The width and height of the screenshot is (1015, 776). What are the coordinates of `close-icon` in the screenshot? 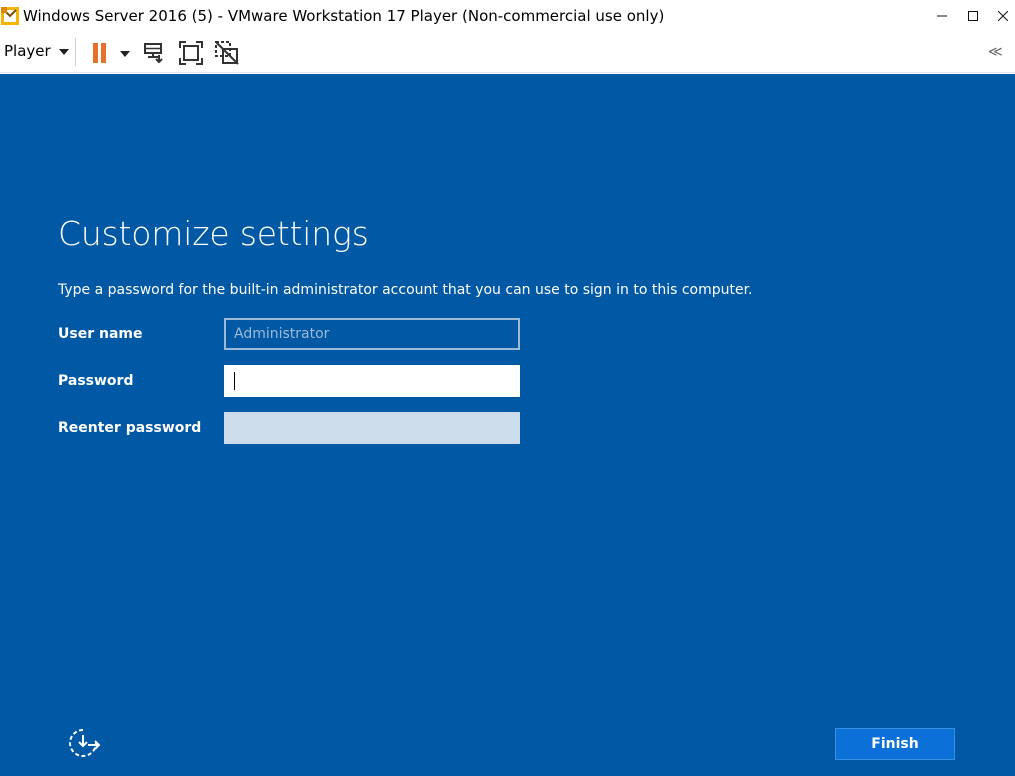 It's located at (1003, 16).